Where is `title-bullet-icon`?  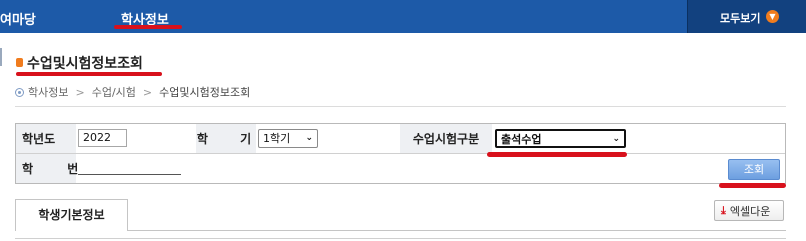
title-bullet-icon is located at coordinates (19, 62).